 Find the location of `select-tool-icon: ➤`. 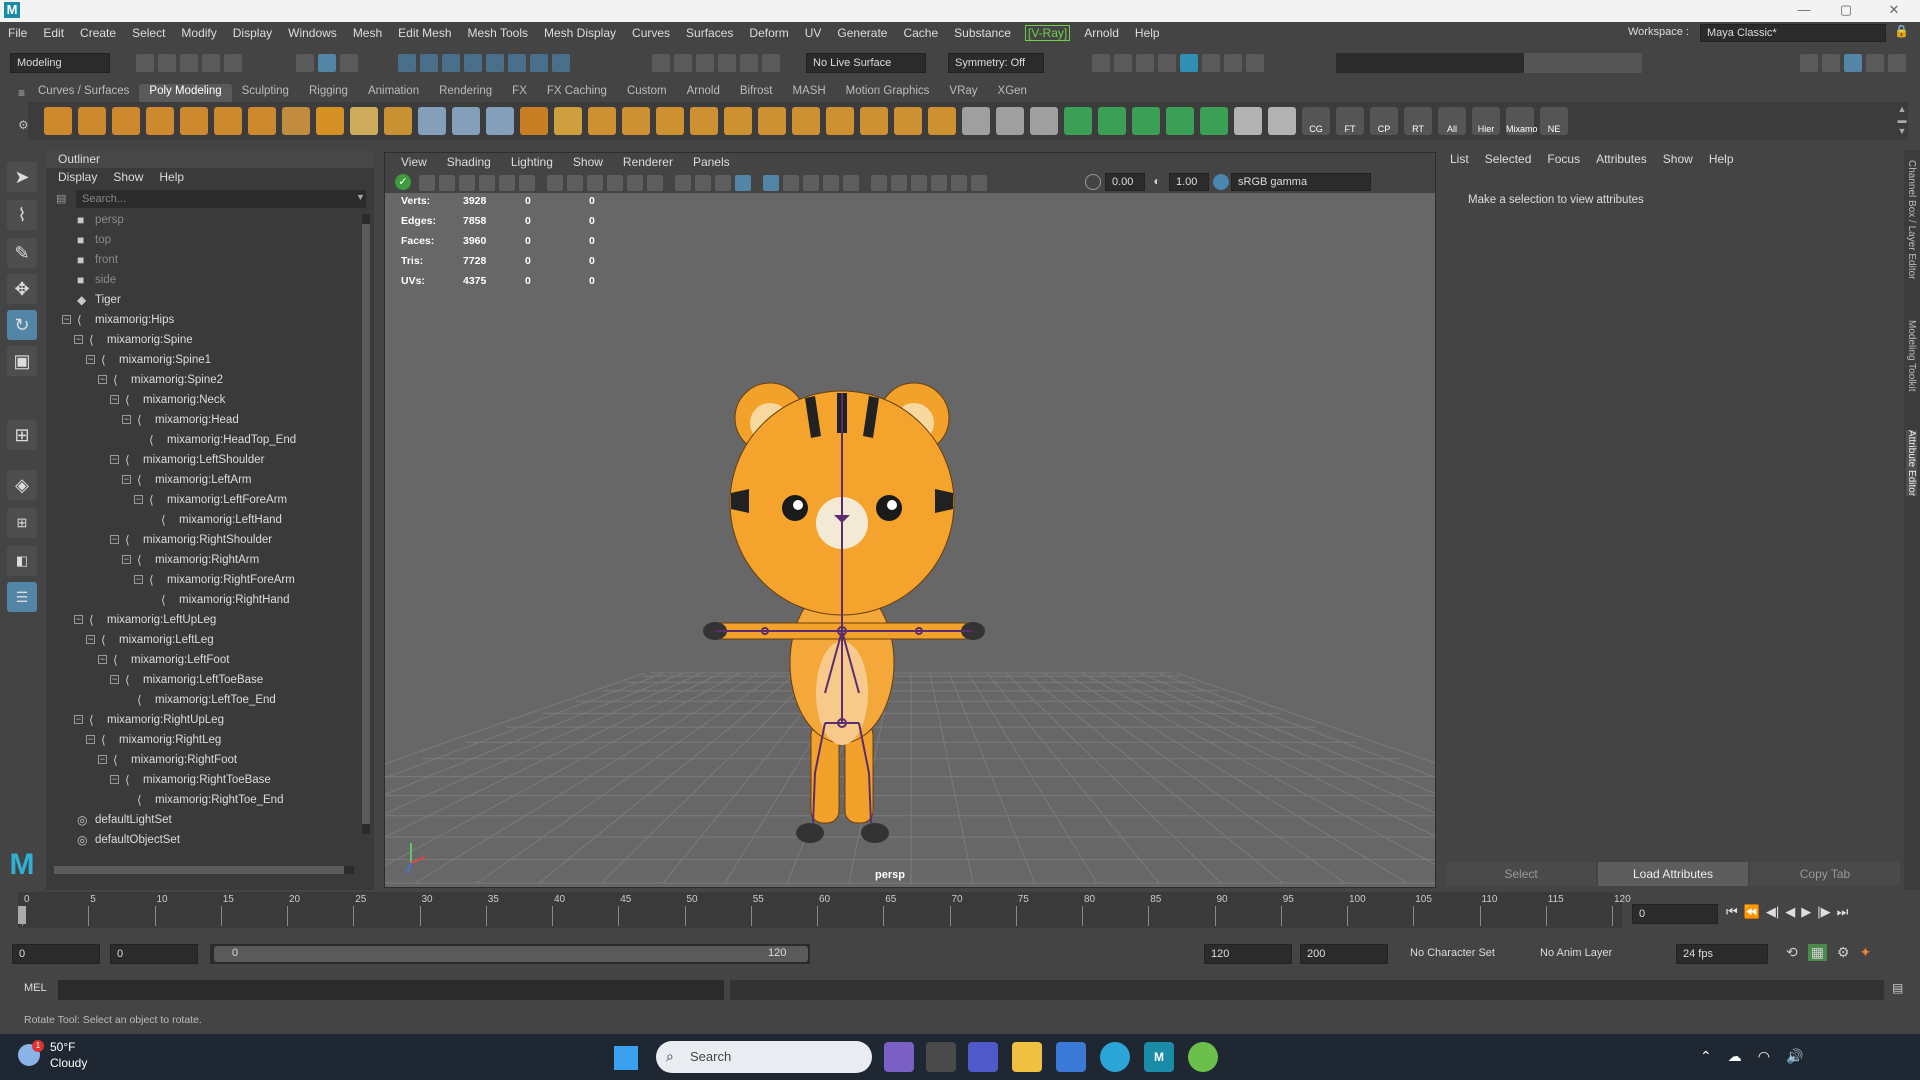

select-tool-icon: ➤ is located at coordinates (22, 177).